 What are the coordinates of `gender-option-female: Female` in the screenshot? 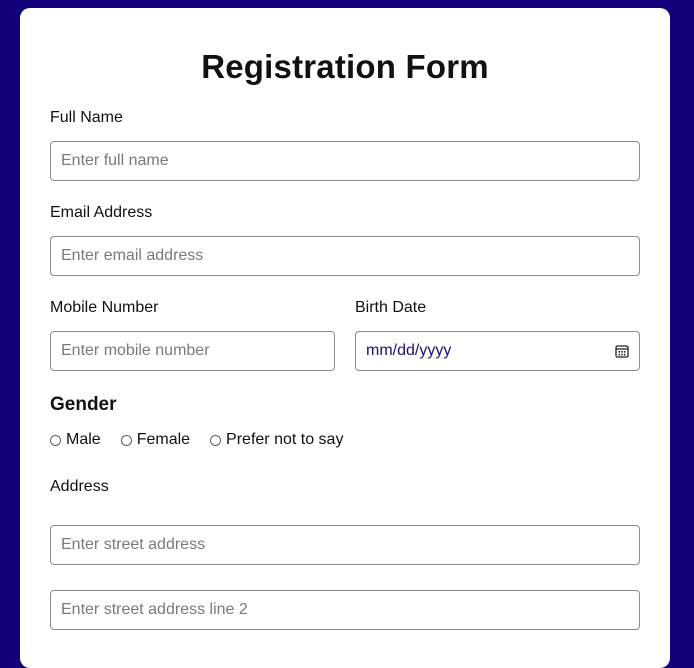 It's located at (155, 440).